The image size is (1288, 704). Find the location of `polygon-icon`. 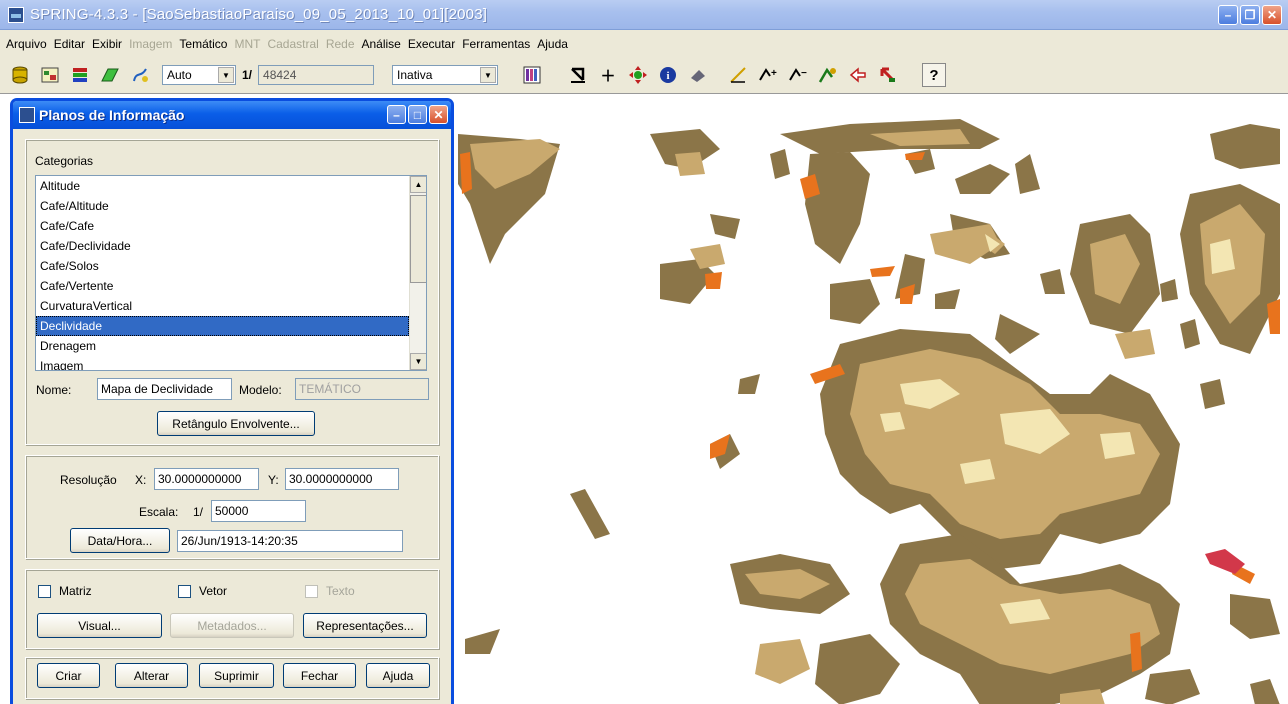

polygon-icon is located at coordinates (110, 75).